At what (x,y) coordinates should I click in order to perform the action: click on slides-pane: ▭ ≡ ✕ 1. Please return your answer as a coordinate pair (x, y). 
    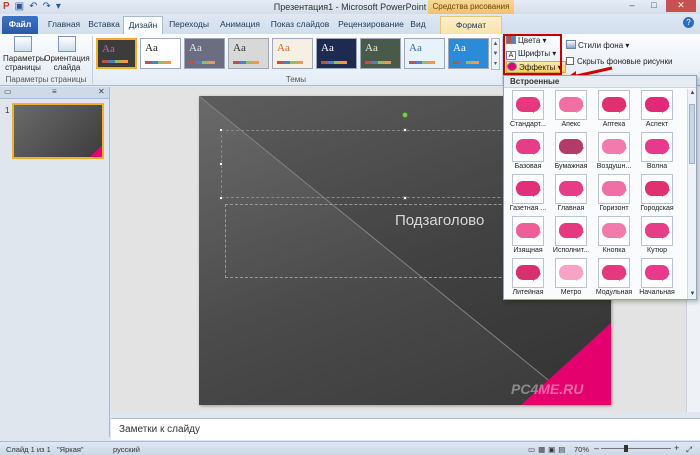
    Looking at the image, I should click on (55, 262).